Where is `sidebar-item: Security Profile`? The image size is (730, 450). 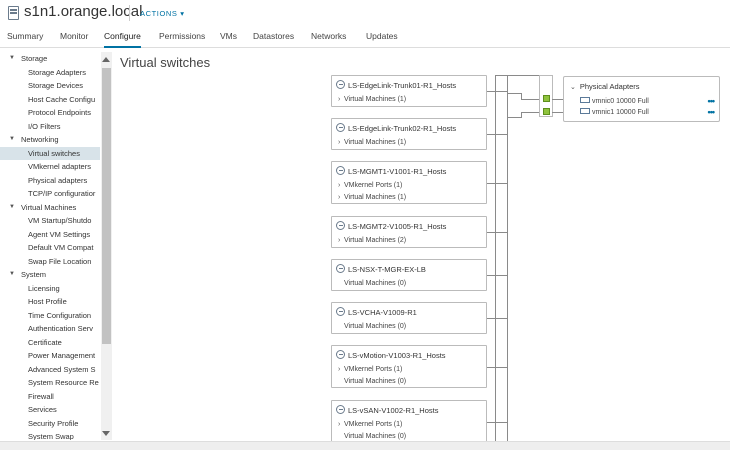 sidebar-item: Security Profile is located at coordinates (50, 423).